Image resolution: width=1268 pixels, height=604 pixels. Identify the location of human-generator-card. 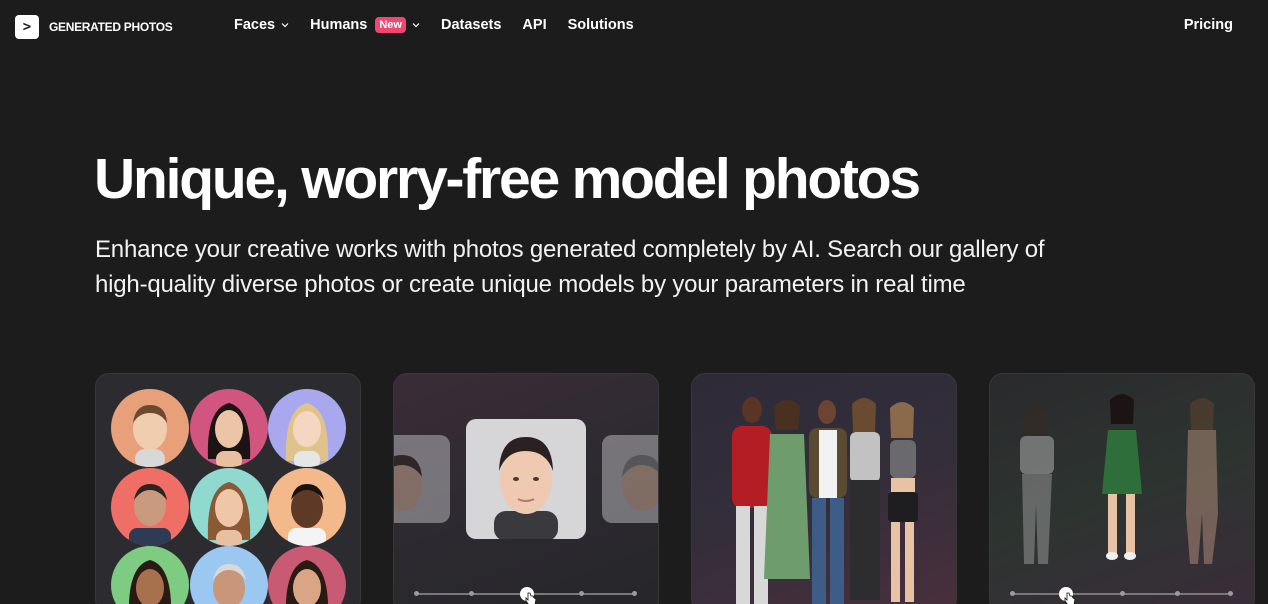
(1122, 488).